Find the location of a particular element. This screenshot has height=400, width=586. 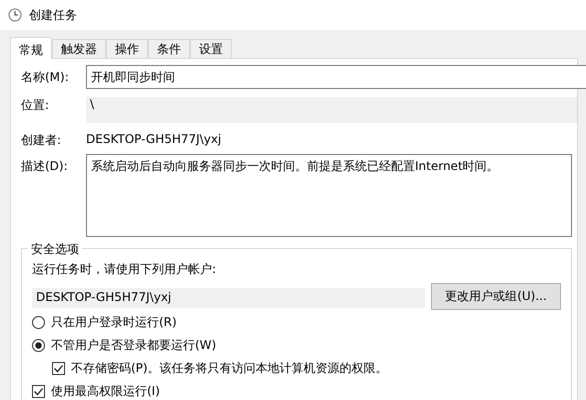

account-prompt: 运行任务时，请使用下列用户帐户: is located at coordinates (124, 269).